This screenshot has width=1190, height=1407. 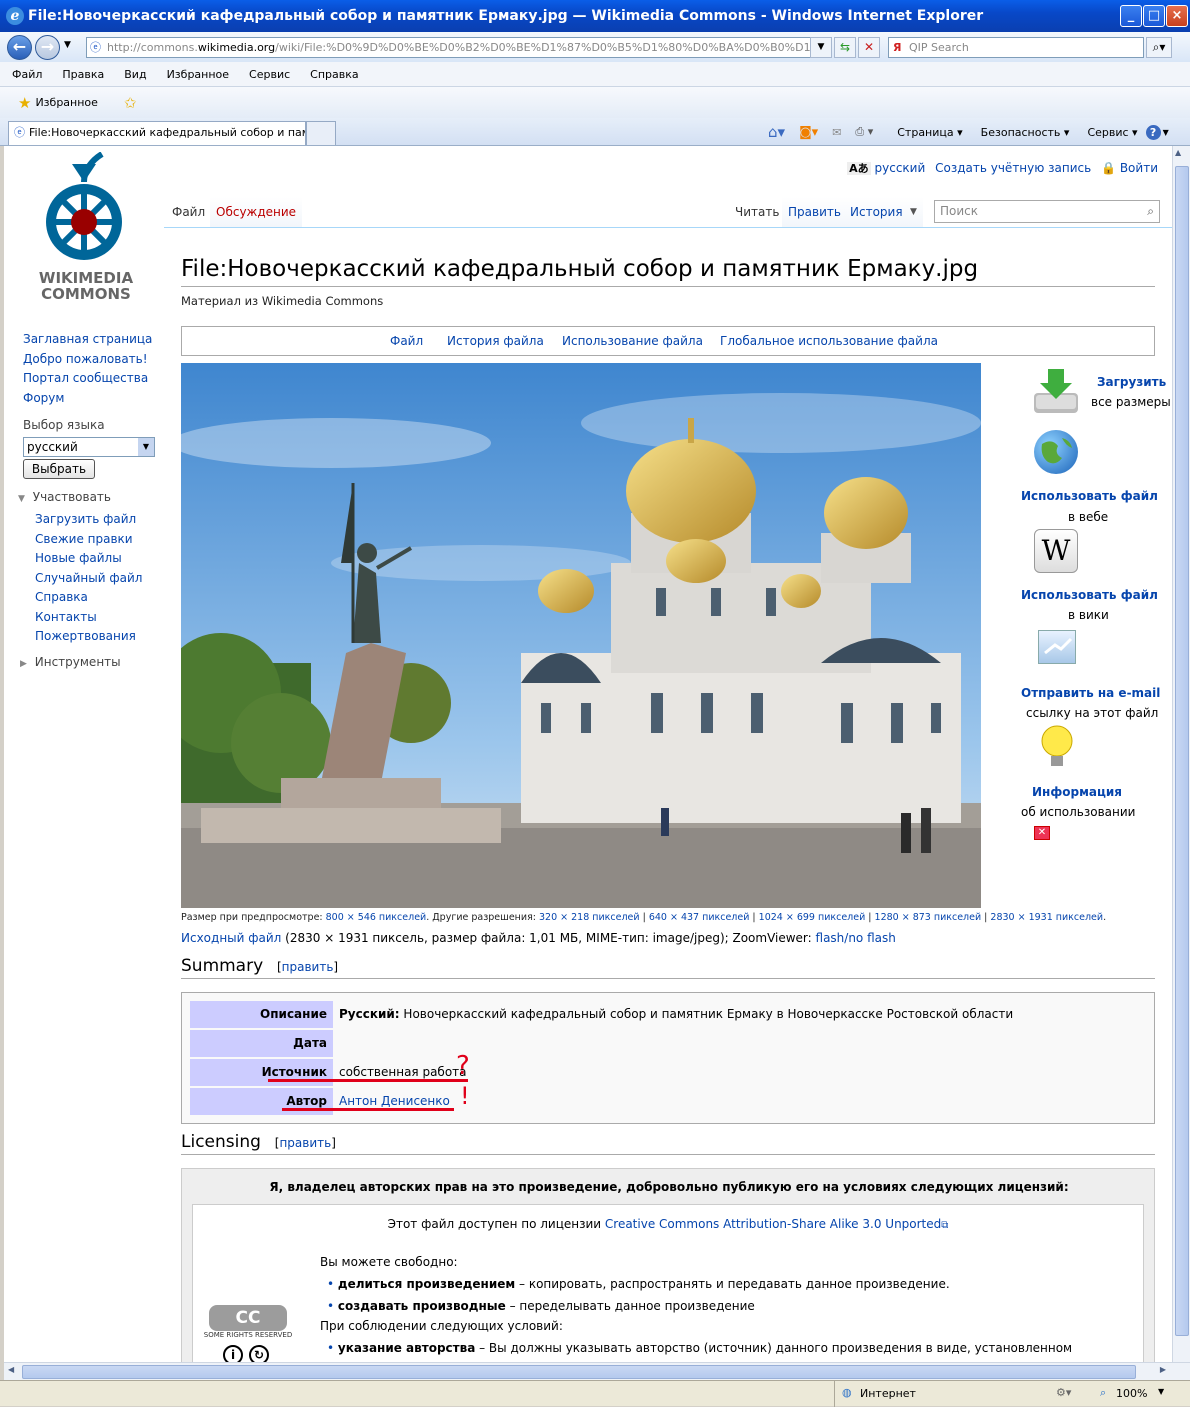 What do you see at coordinates (1089, 496) in the screenshot?
I see `action-use-web-link: Использовать файл` at bounding box center [1089, 496].